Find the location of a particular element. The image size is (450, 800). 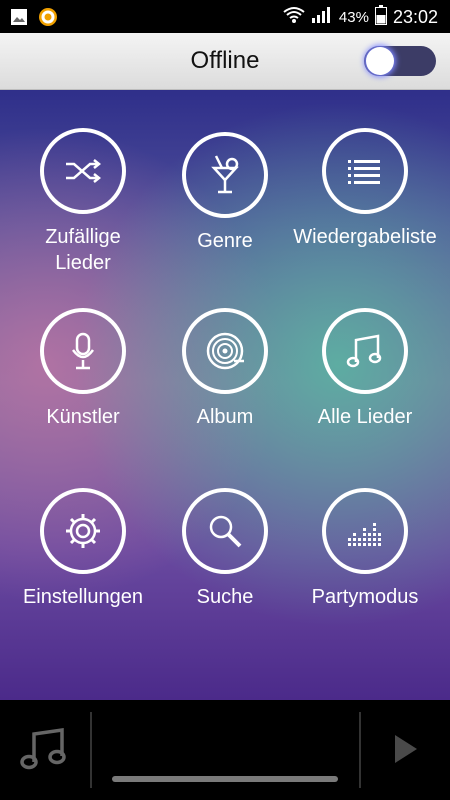

menu-item-label: Wiedergabeliste is located at coordinates (365, 237).